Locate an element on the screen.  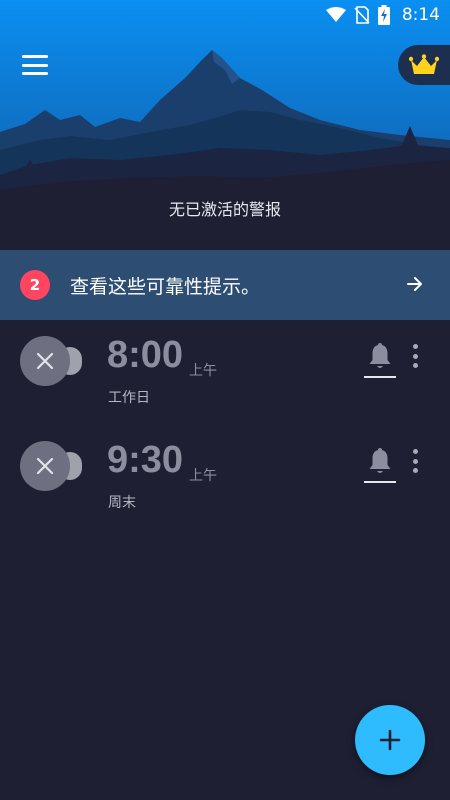
premium-button is located at coordinates (424, 65).